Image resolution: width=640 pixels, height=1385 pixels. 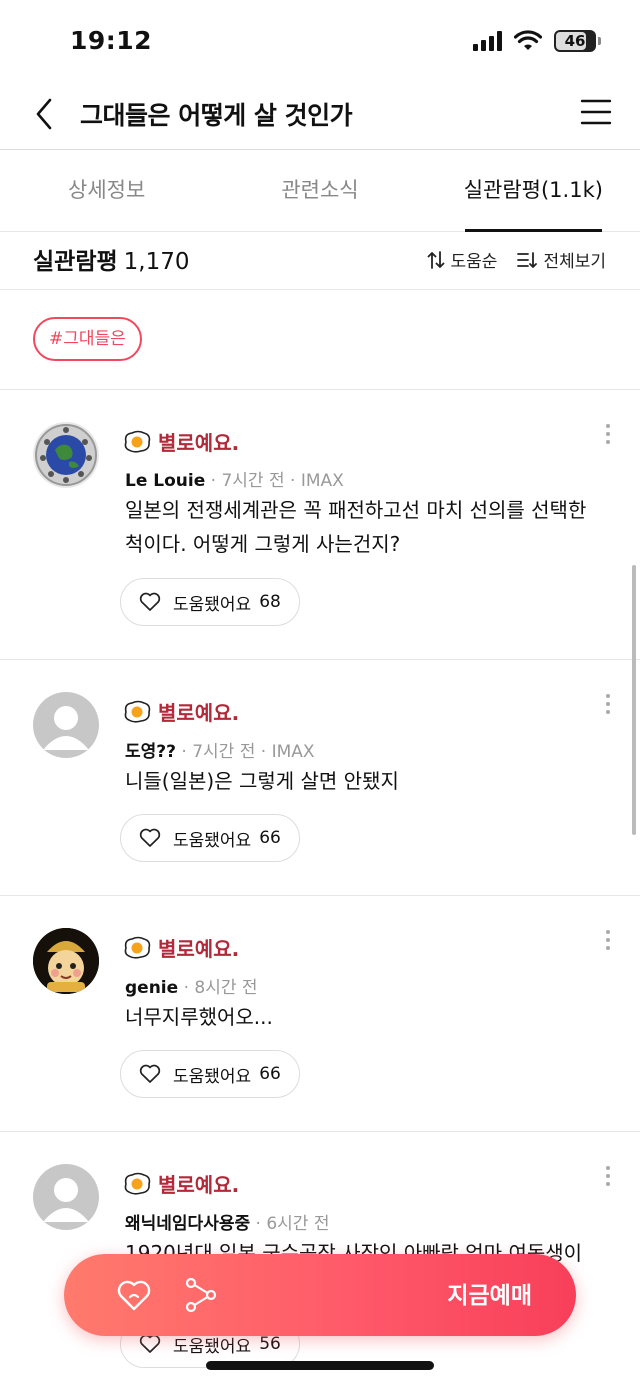 I want to click on review-total-count: 1,170, so click(x=156, y=262).